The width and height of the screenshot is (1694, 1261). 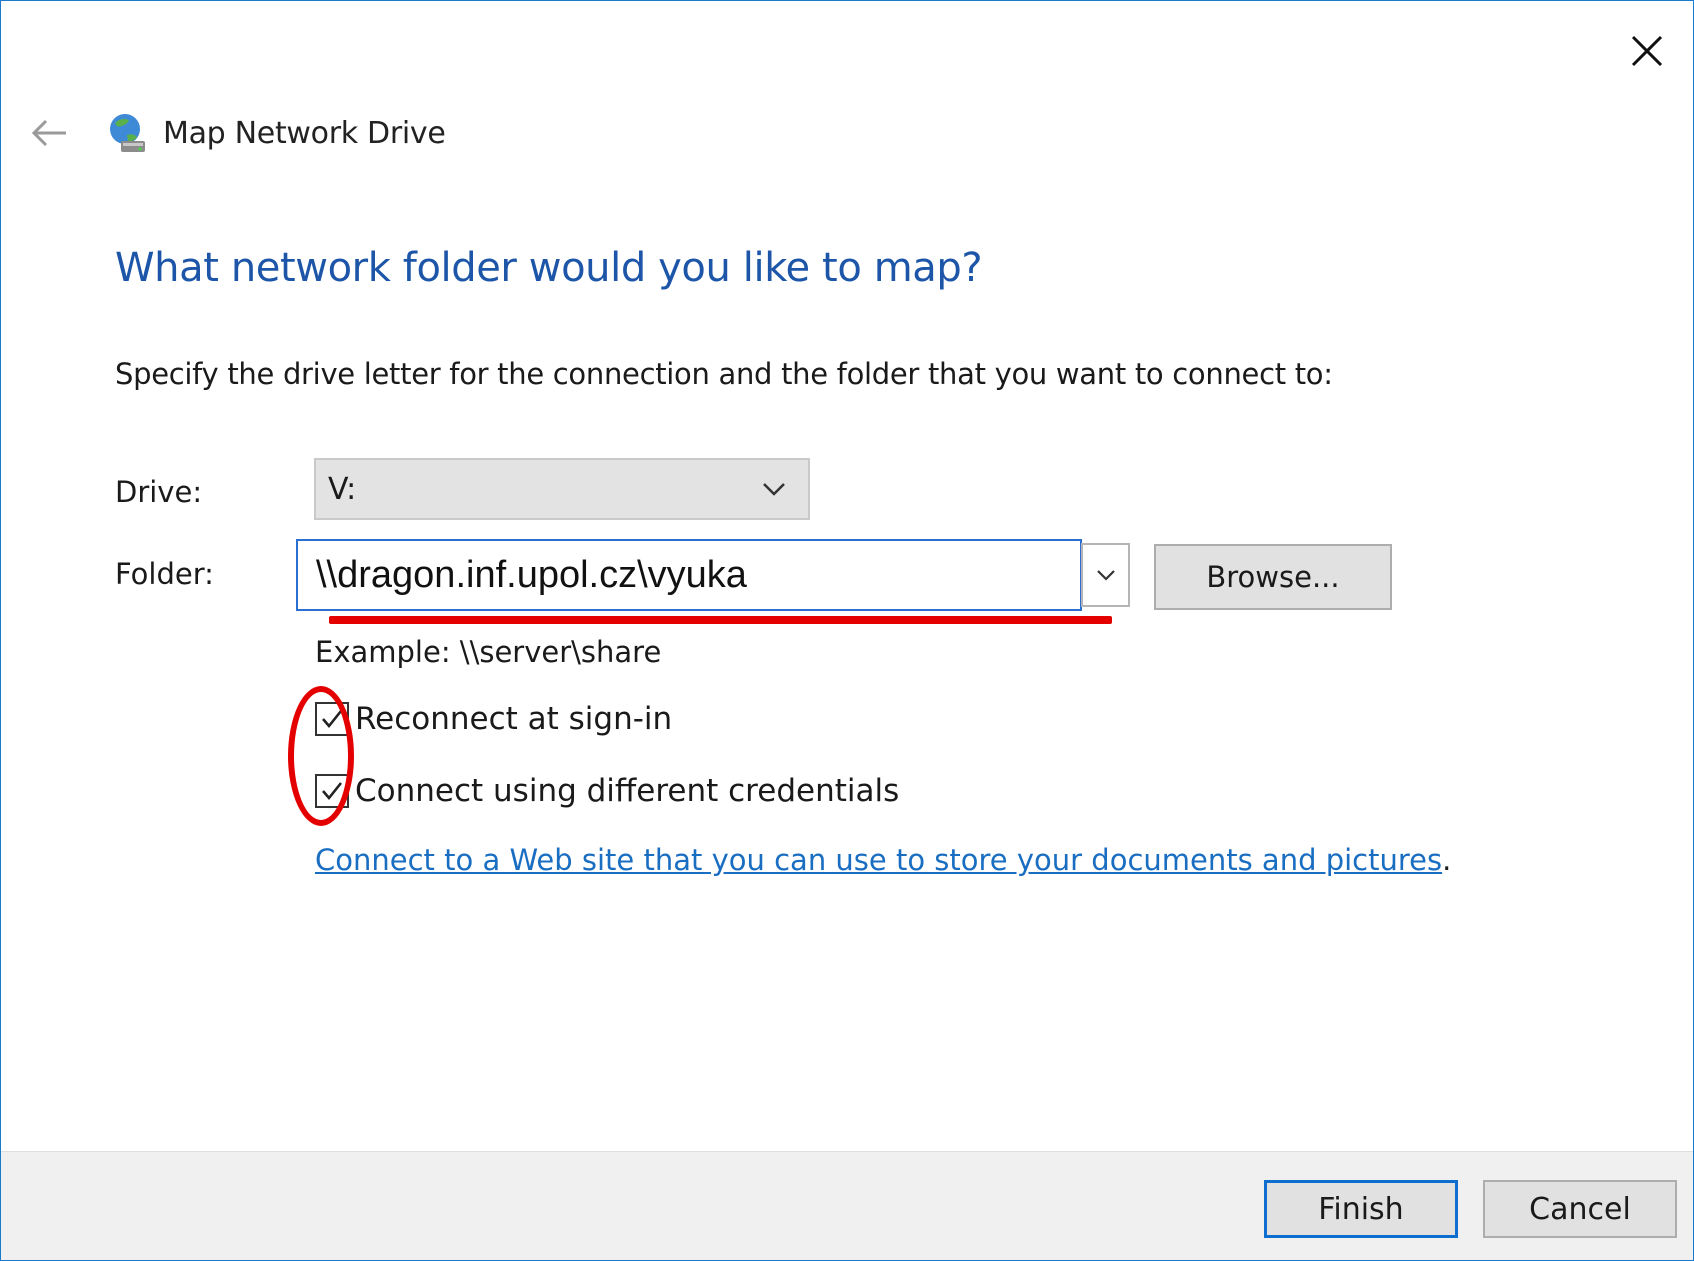 I want to click on dialog-footer: Finish Cancel, so click(x=847, y=1205).